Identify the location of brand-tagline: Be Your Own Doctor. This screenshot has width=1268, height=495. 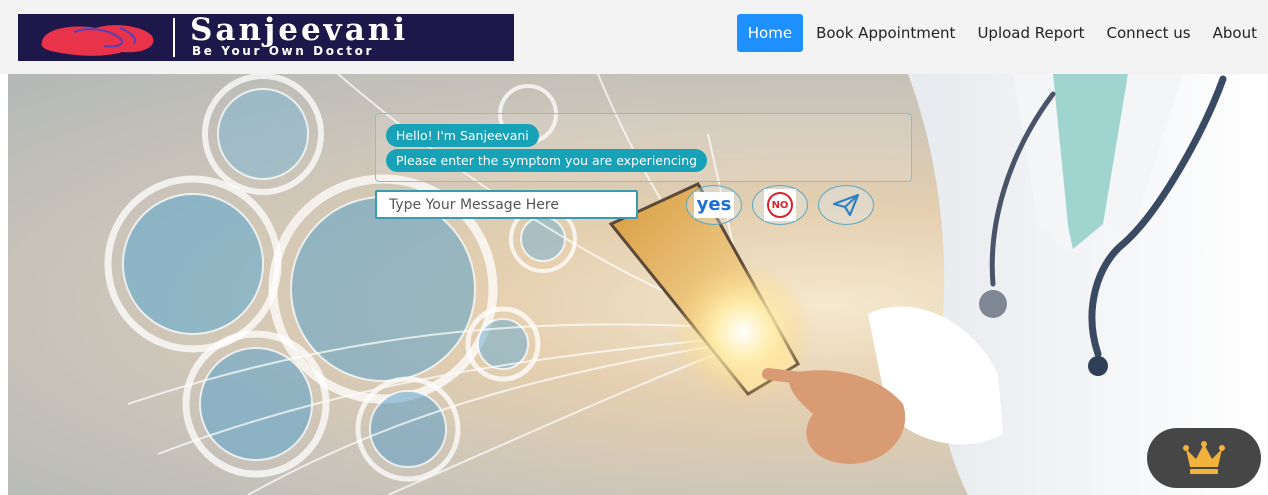
(283, 51).